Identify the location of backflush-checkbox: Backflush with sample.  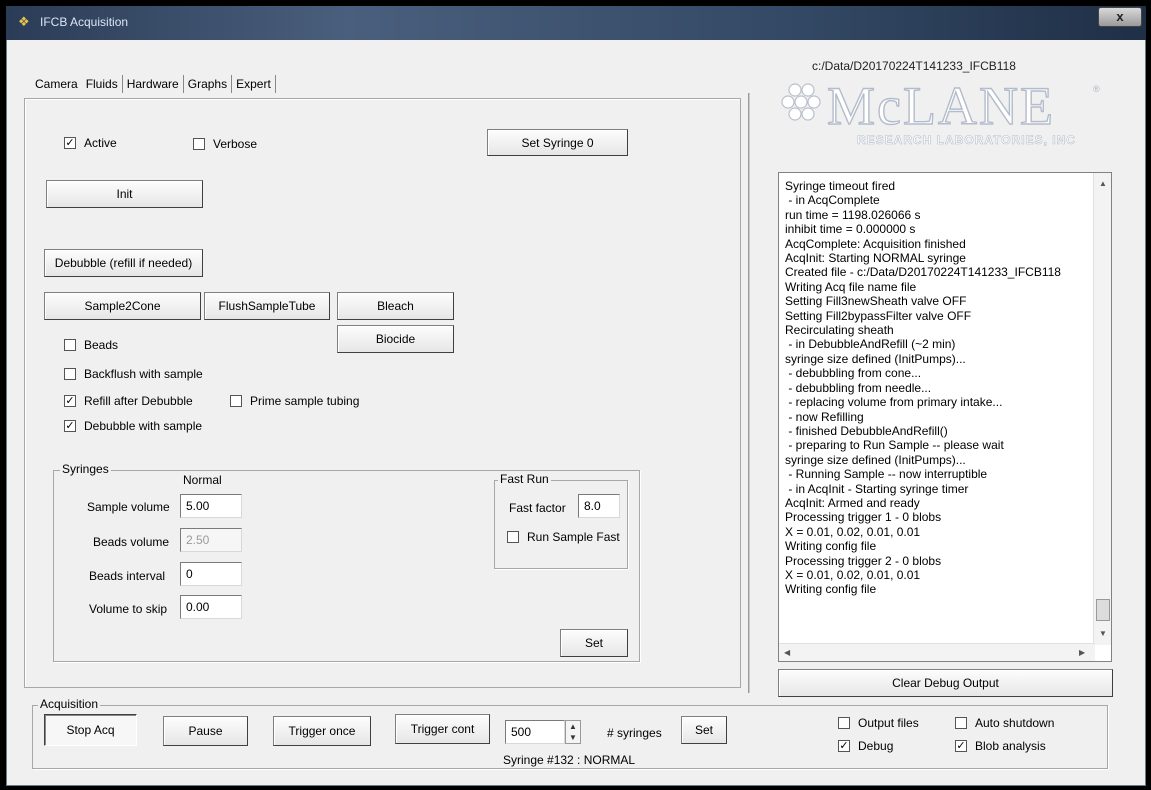
(133, 374).